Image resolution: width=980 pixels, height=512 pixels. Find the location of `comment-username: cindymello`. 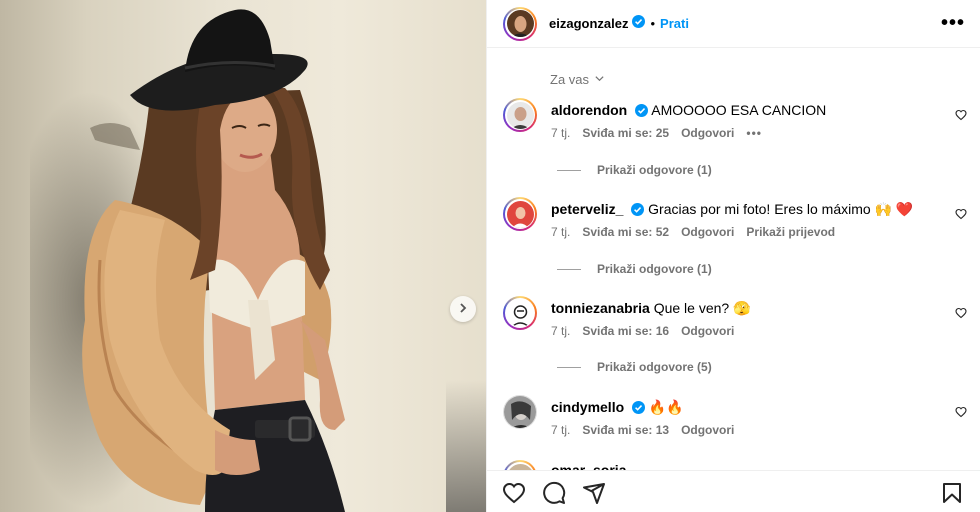

comment-username: cindymello is located at coordinates (587, 407).